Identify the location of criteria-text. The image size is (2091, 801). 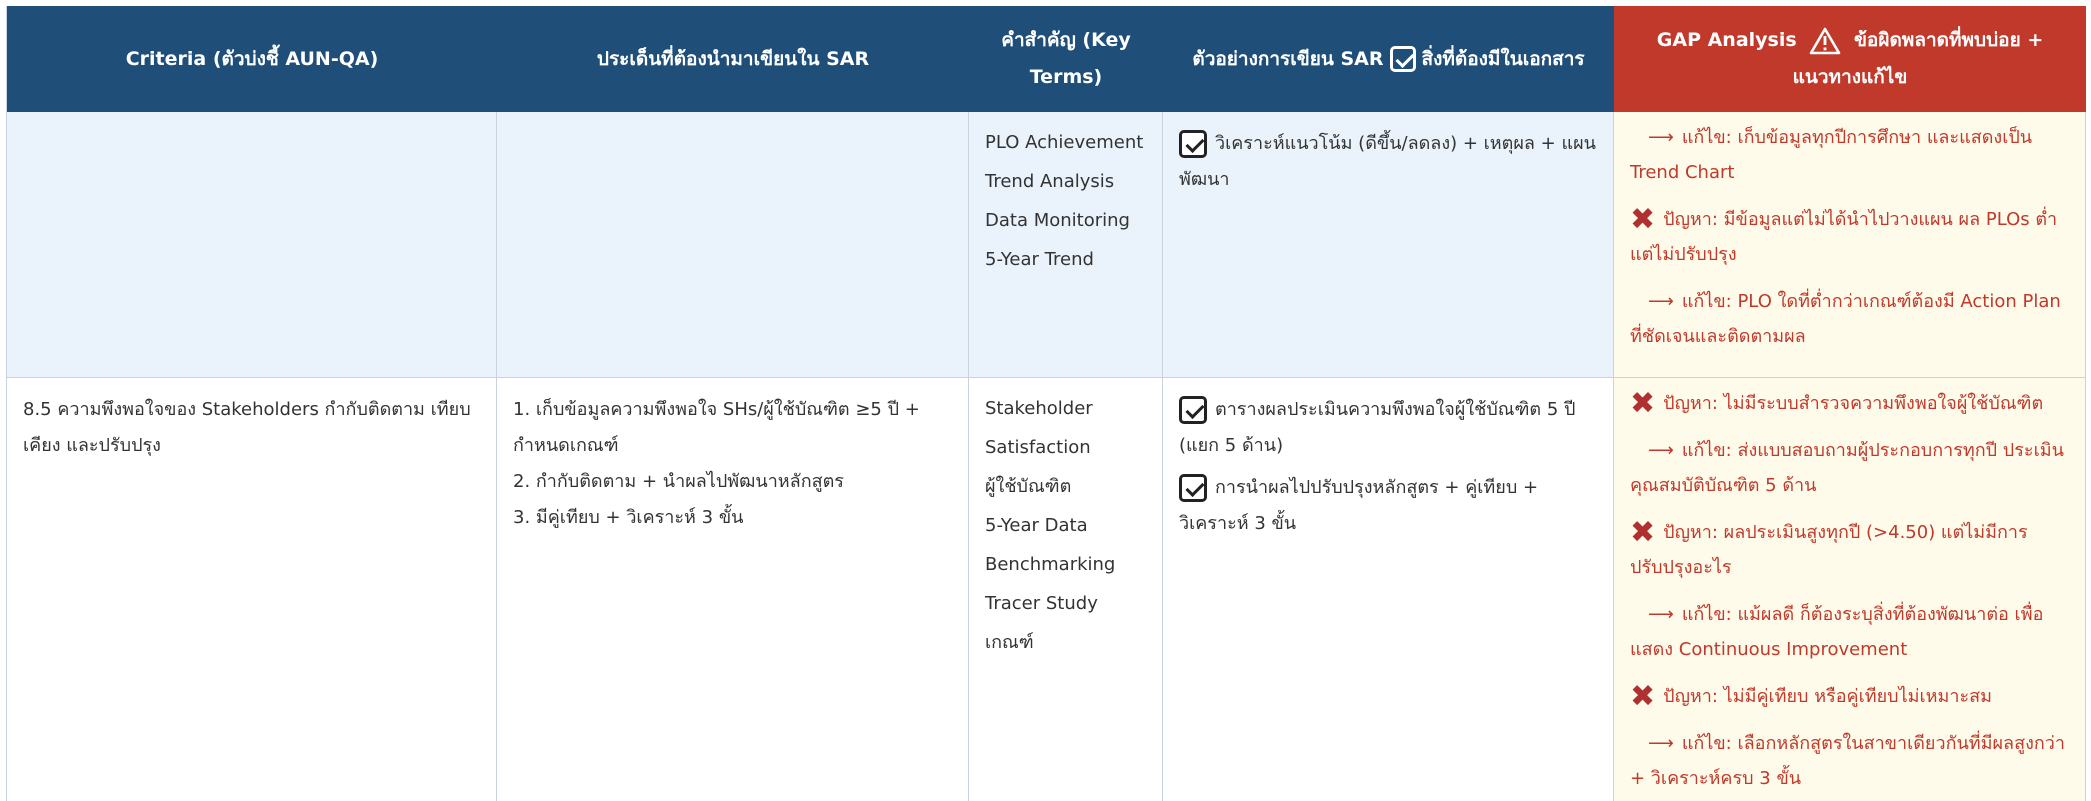
(251, 119).